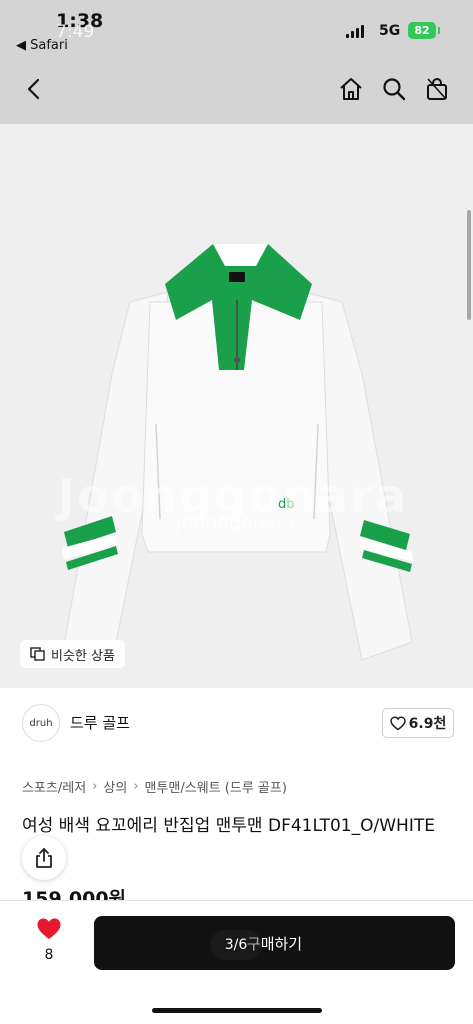 This screenshot has width=473, height=1024. What do you see at coordinates (115, 786) in the screenshot?
I see `breadcrumb-item: 상의` at bounding box center [115, 786].